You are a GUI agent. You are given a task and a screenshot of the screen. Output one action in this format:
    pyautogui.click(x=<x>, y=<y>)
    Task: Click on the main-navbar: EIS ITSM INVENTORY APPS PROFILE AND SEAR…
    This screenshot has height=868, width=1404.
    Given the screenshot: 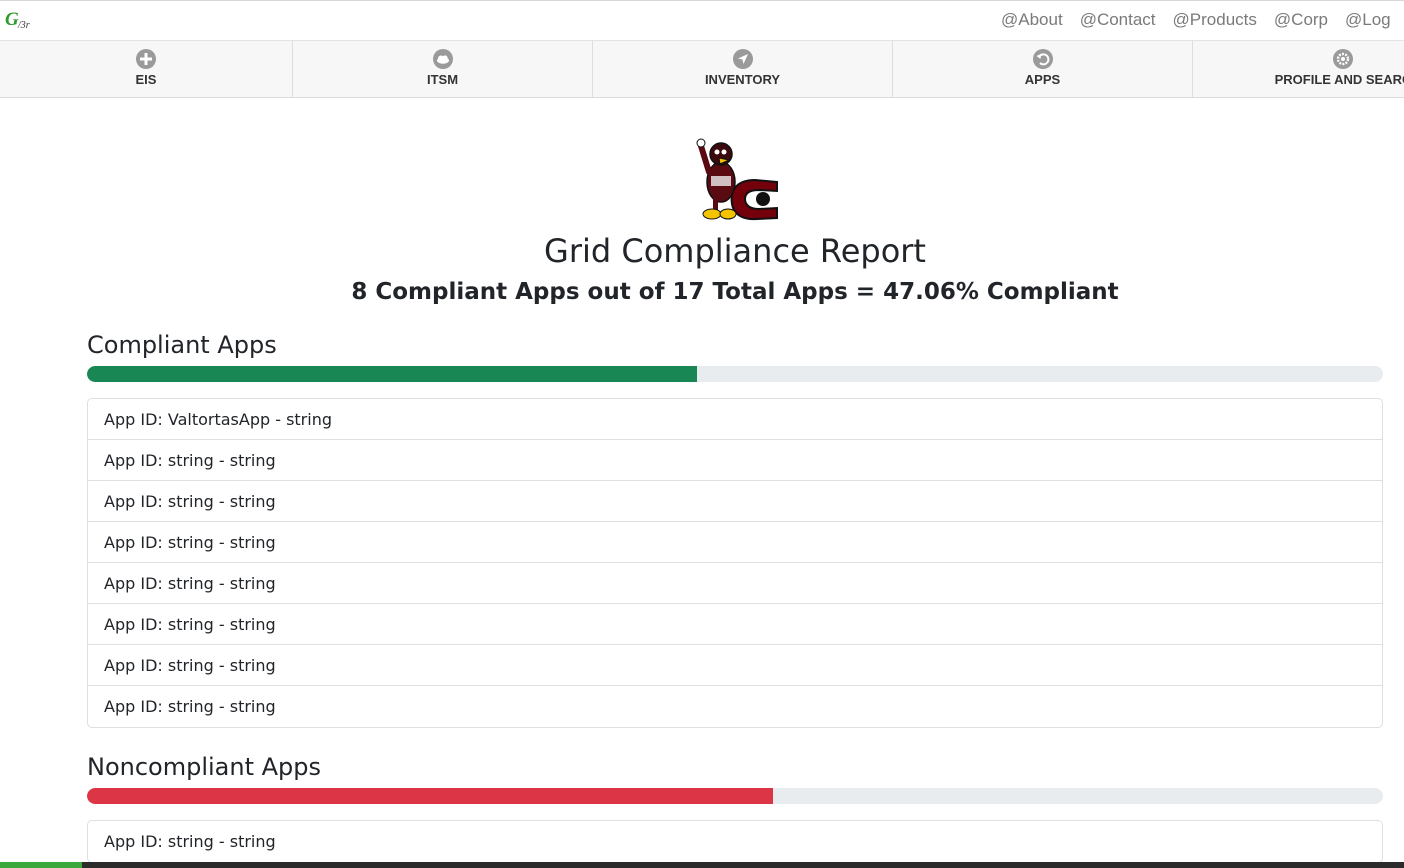 What is the action you would take?
    pyautogui.click(x=702, y=69)
    